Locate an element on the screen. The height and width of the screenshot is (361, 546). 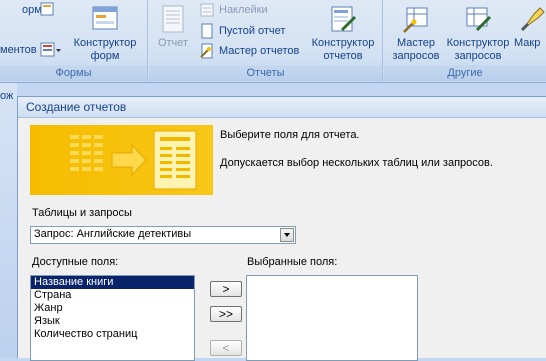
dialog-title: Создание отчетов is located at coordinates (282, 107).